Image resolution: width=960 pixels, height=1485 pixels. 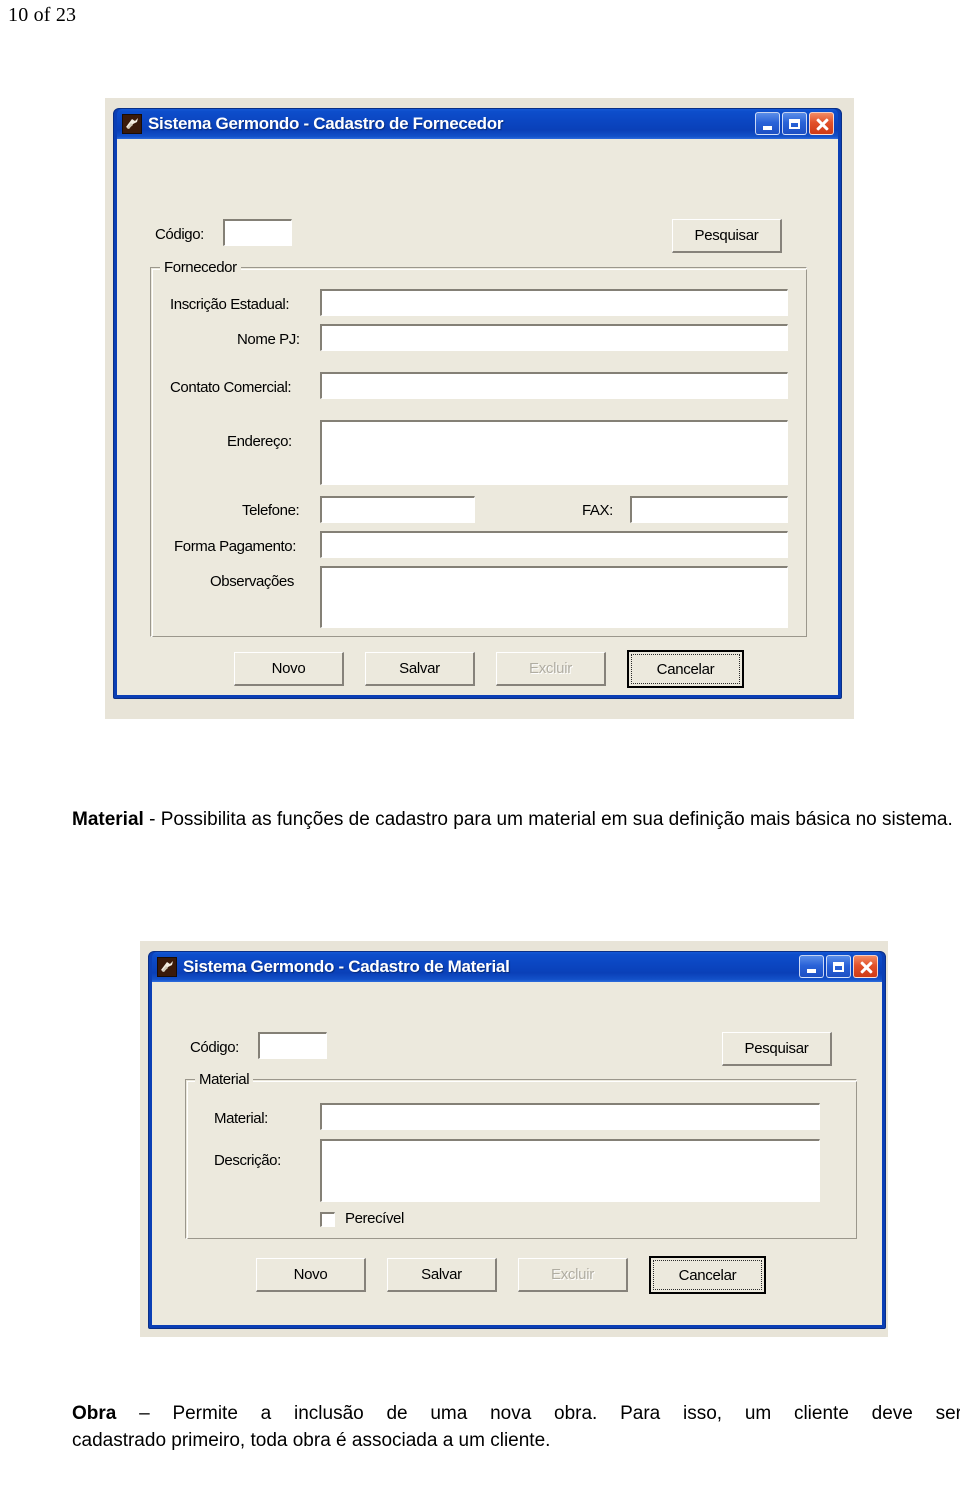 I want to click on titlebar-material: Sistema Germondo - Cadastro de Material, so click(x=517, y=967).